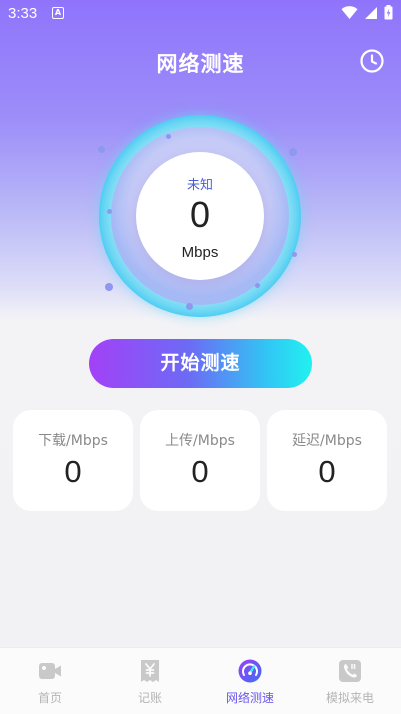  I want to click on title-bar: 网络测速, so click(200, 62).